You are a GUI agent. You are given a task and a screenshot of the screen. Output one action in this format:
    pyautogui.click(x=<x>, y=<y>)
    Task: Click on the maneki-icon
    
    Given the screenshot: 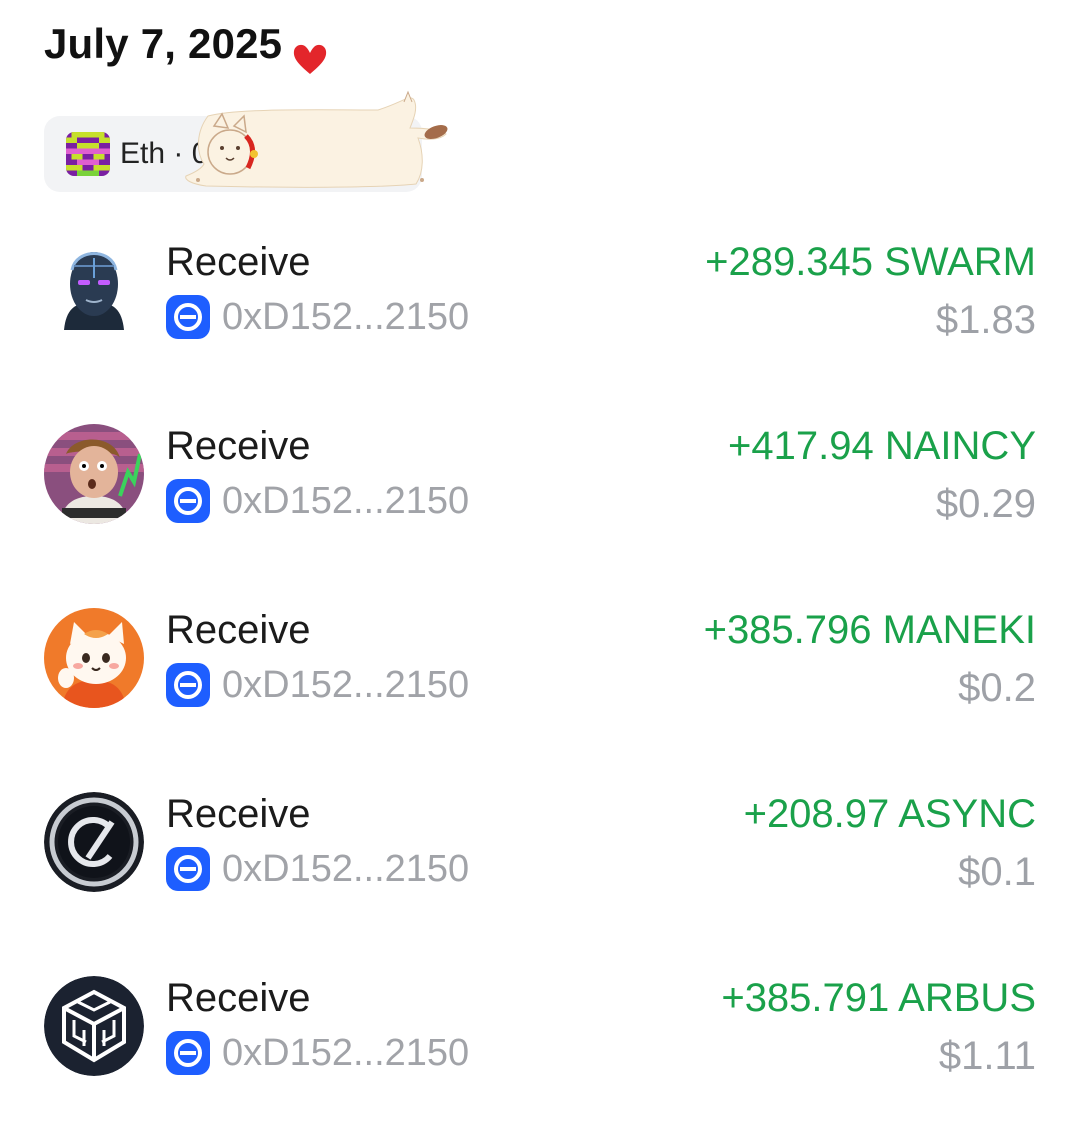 What is the action you would take?
    pyautogui.click(x=94, y=658)
    